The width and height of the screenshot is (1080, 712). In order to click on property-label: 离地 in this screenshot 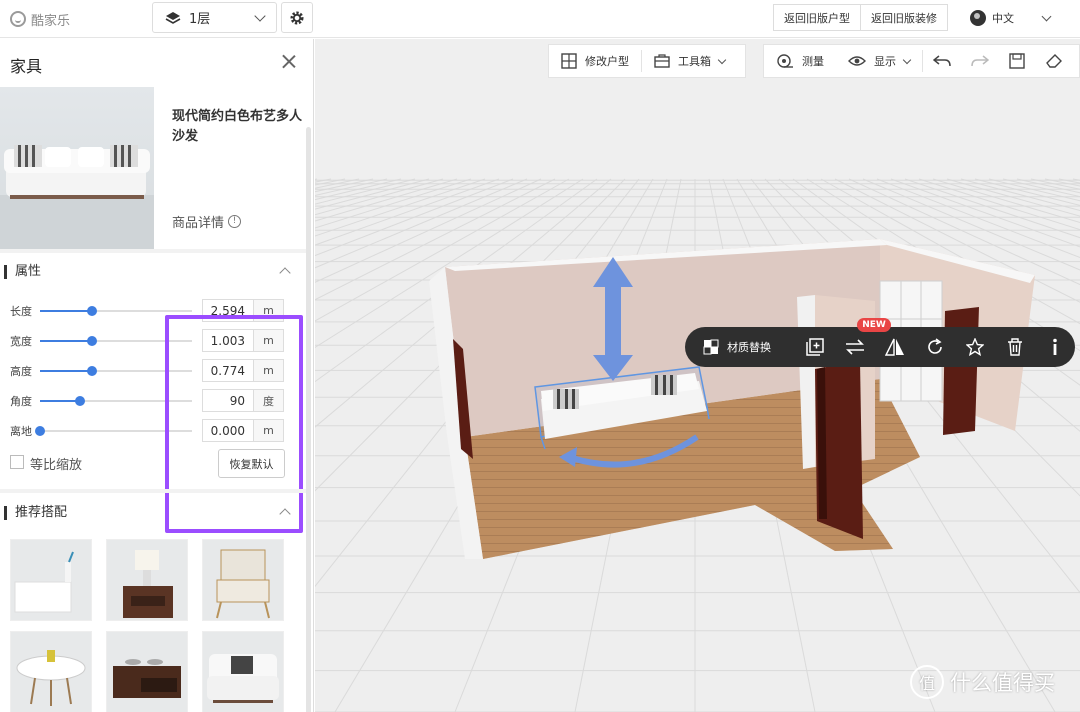, I will do `click(21, 431)`.